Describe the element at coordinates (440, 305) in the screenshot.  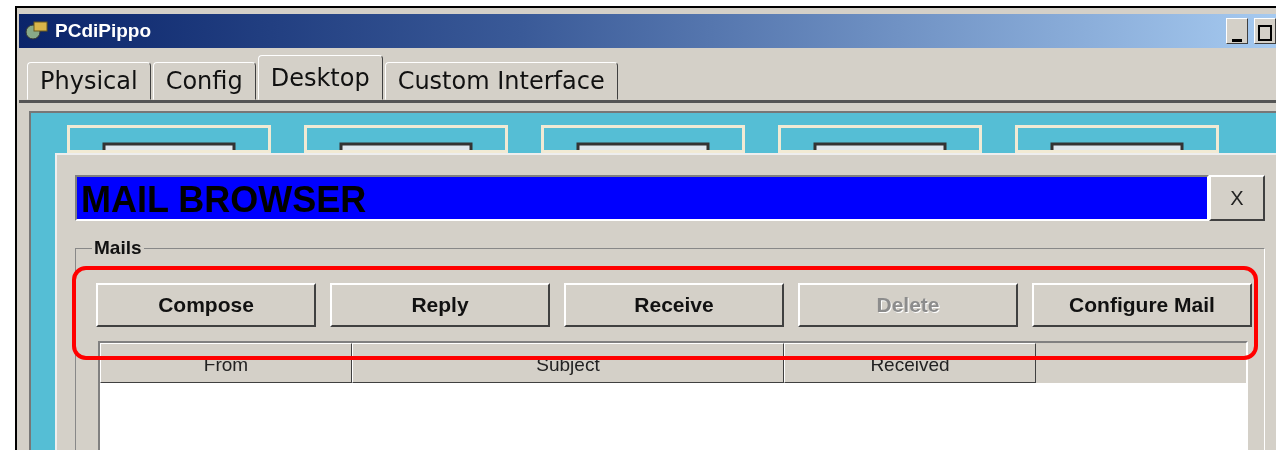
I see `mail-action-button: Reply` at that location.